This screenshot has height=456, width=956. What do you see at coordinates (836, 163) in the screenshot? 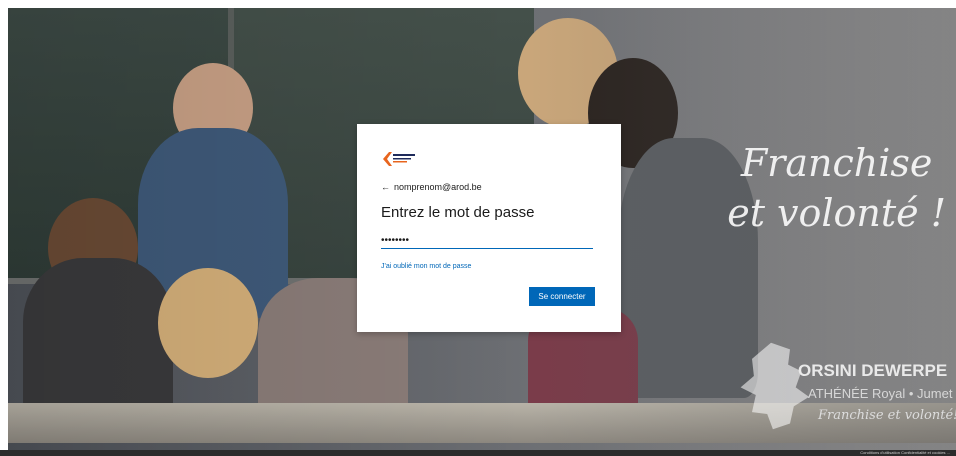
I see `slogan-line-1: Franchise` at bounding box center [836, 163].